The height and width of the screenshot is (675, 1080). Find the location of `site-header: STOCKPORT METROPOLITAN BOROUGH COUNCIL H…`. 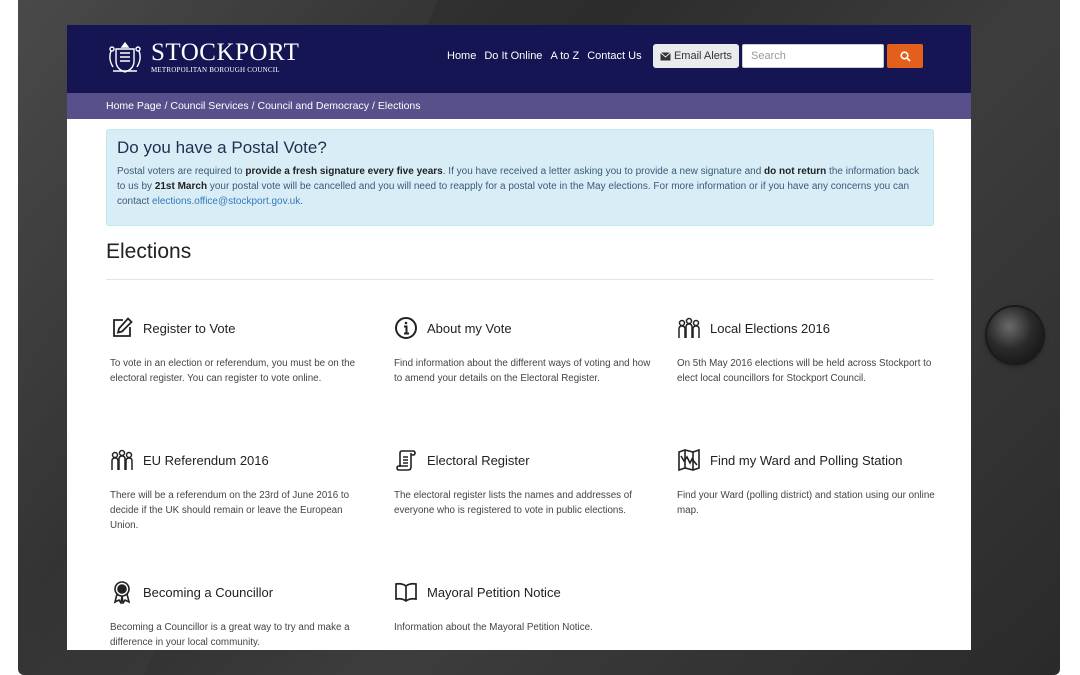

site-header: STOCKPORT METROPOLITAN BOROUGH COUNCIL H… is located at coordinates (519, 59).